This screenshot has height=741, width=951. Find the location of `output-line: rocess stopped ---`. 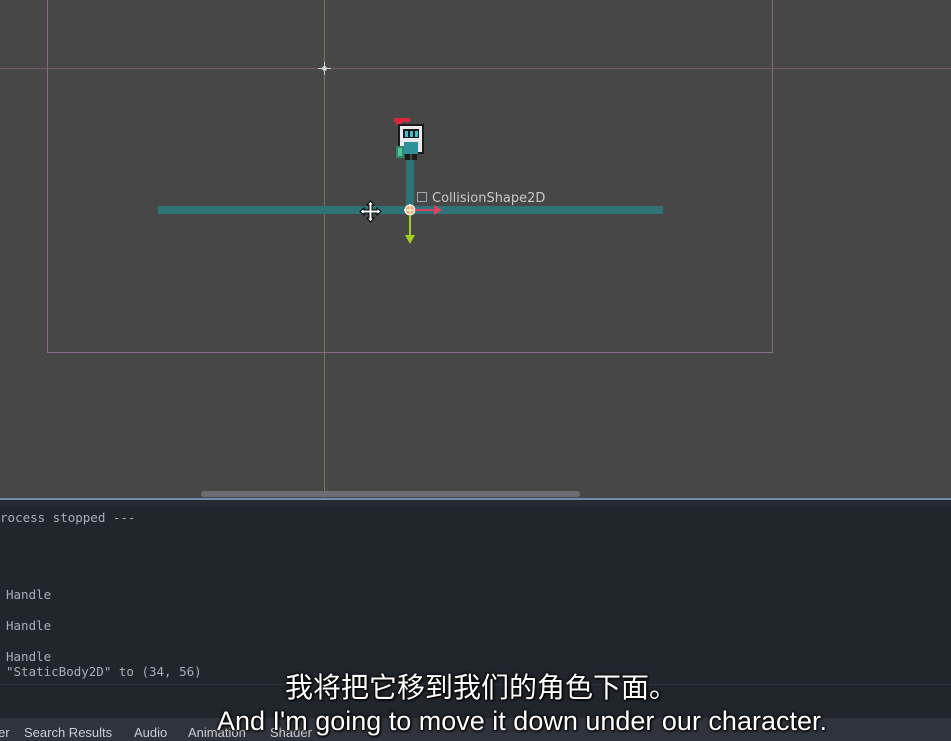

output-line: rocess stopped --- is located at coordinates (68, 517).